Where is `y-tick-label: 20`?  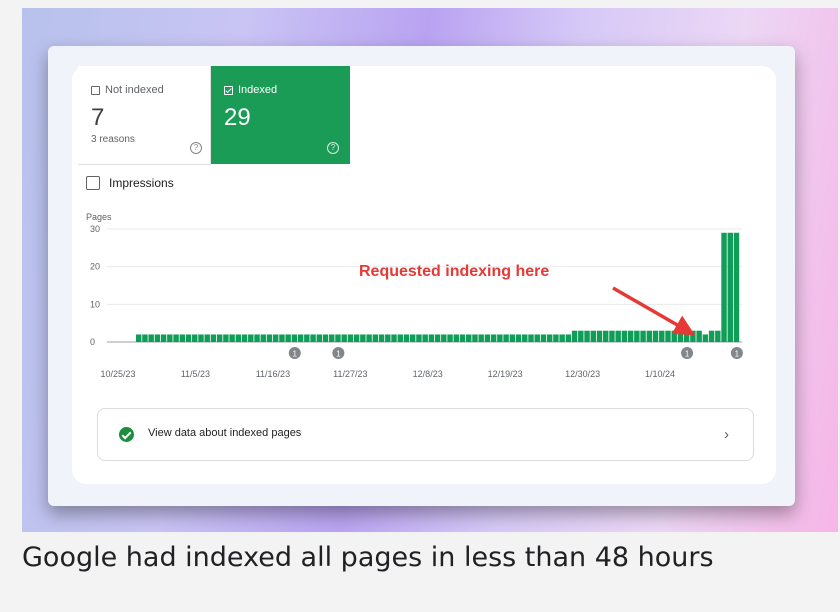
y-tick-label: 20 is located at coordinates (95, 267).